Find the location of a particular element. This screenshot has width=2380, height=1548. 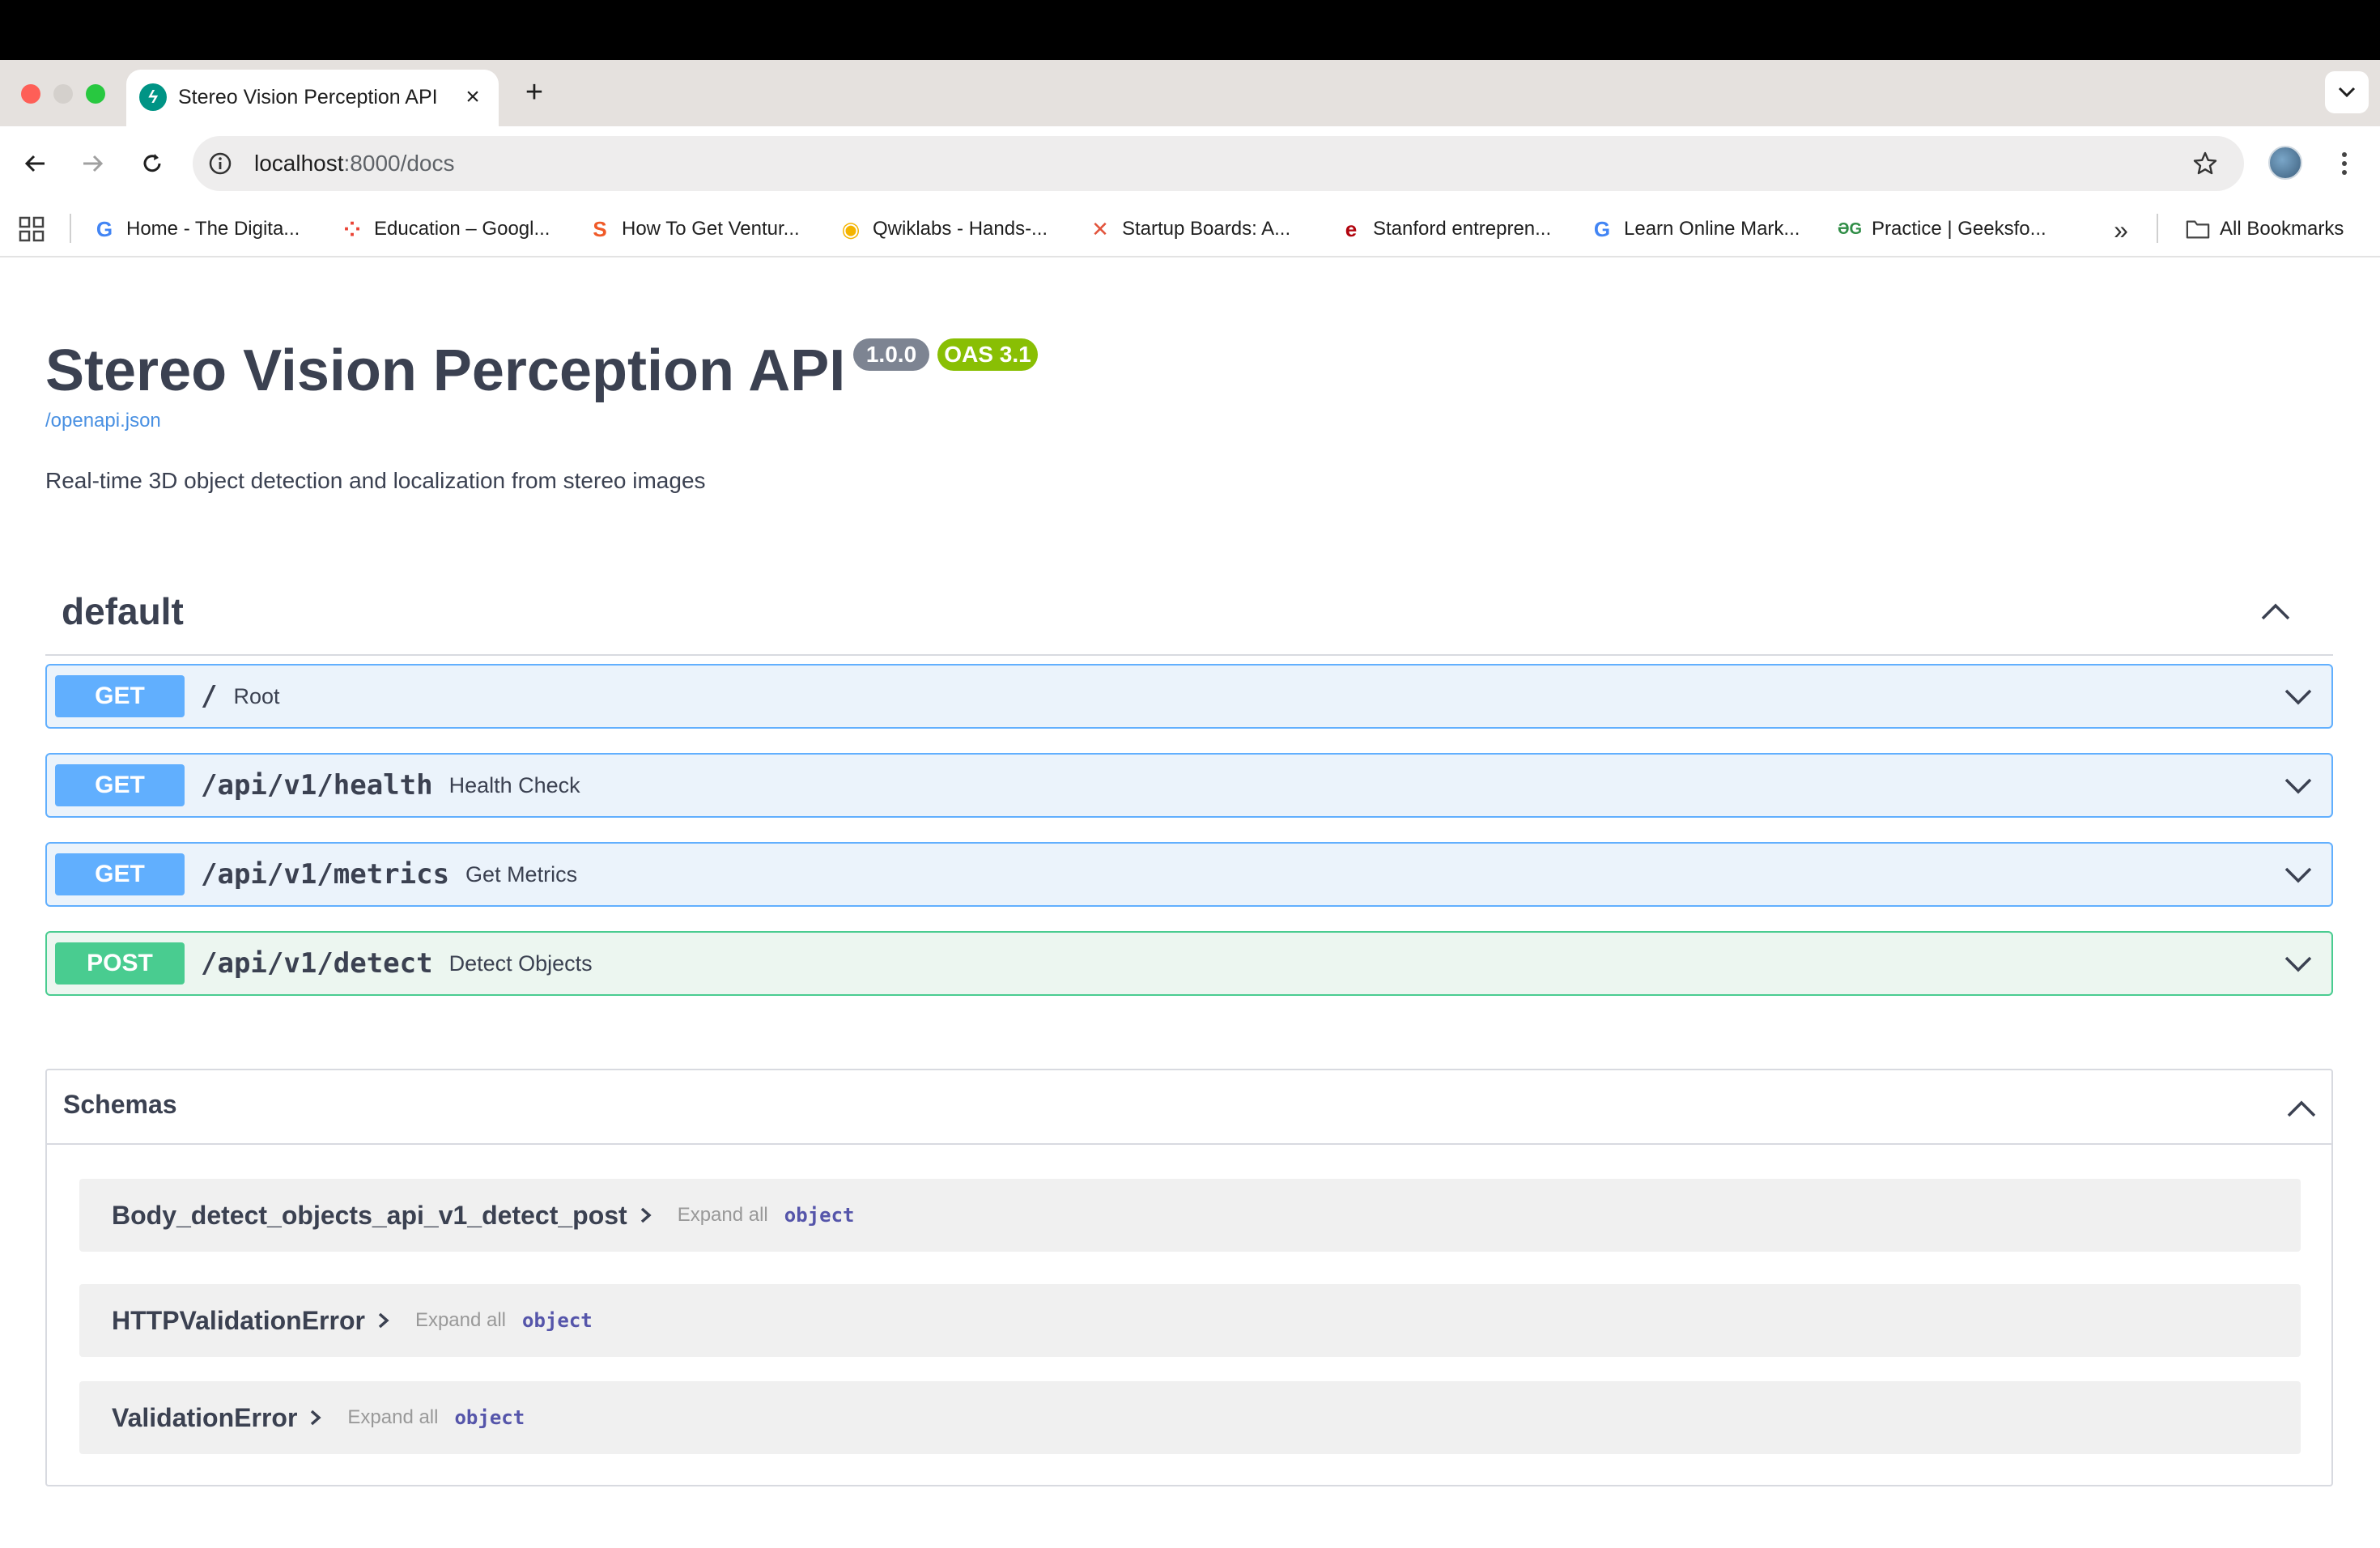

openapi-json-link: /openapi.json is located at coordinates (103, 421).